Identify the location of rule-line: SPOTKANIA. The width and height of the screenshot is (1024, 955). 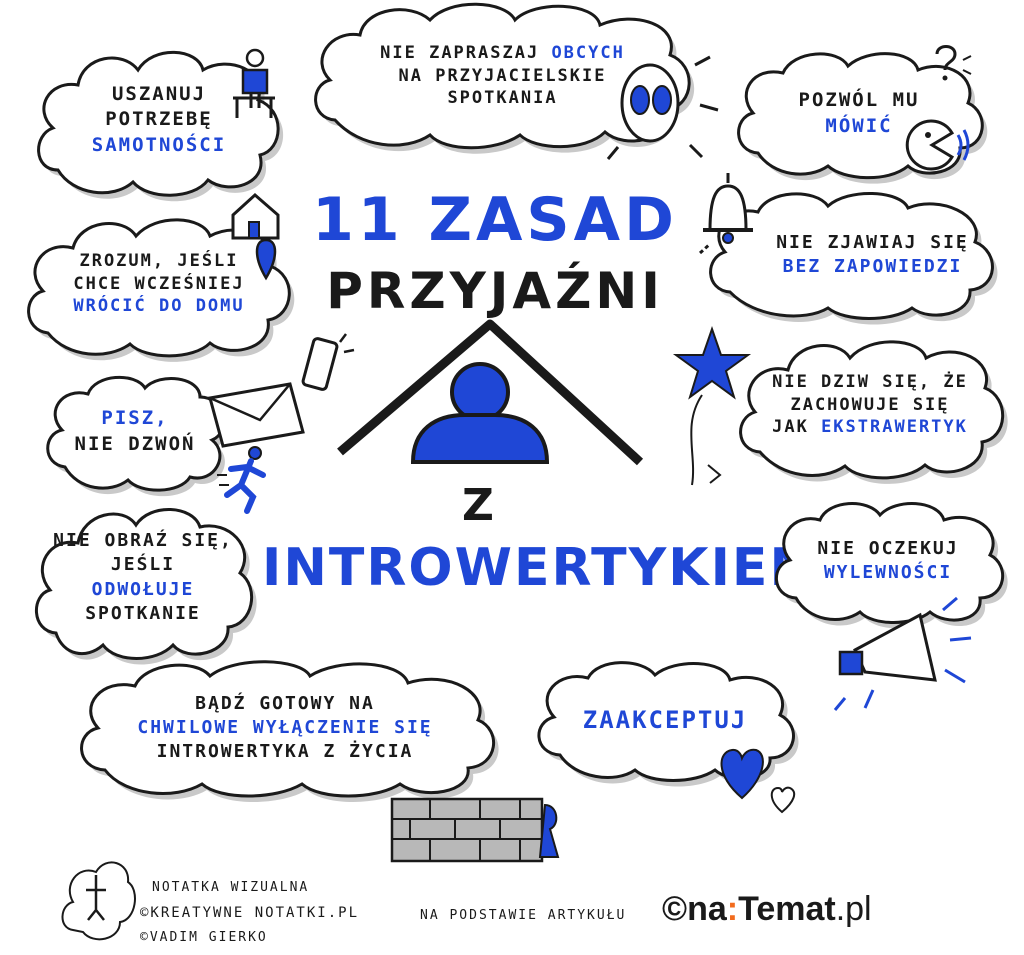
(502, 98).